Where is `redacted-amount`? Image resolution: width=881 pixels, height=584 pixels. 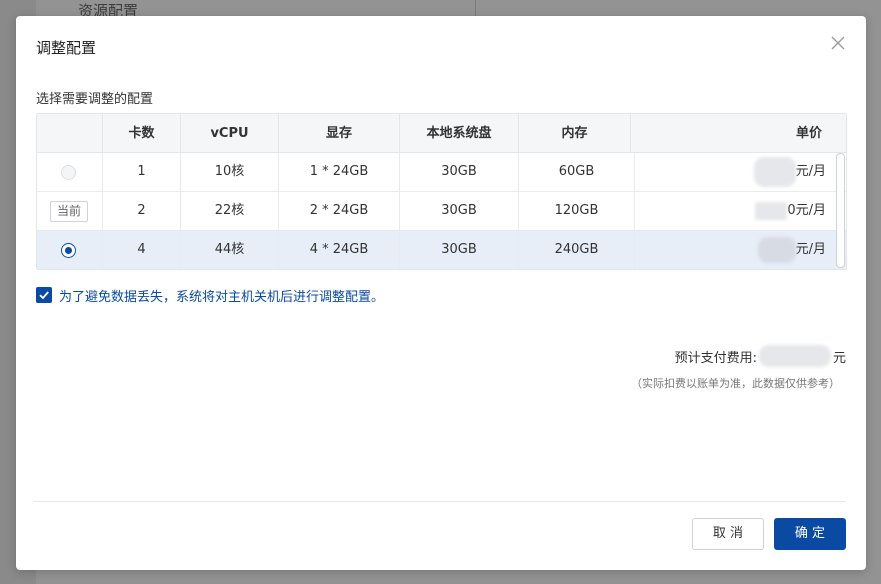 redacted-amount is located at coordinates (794, 356).